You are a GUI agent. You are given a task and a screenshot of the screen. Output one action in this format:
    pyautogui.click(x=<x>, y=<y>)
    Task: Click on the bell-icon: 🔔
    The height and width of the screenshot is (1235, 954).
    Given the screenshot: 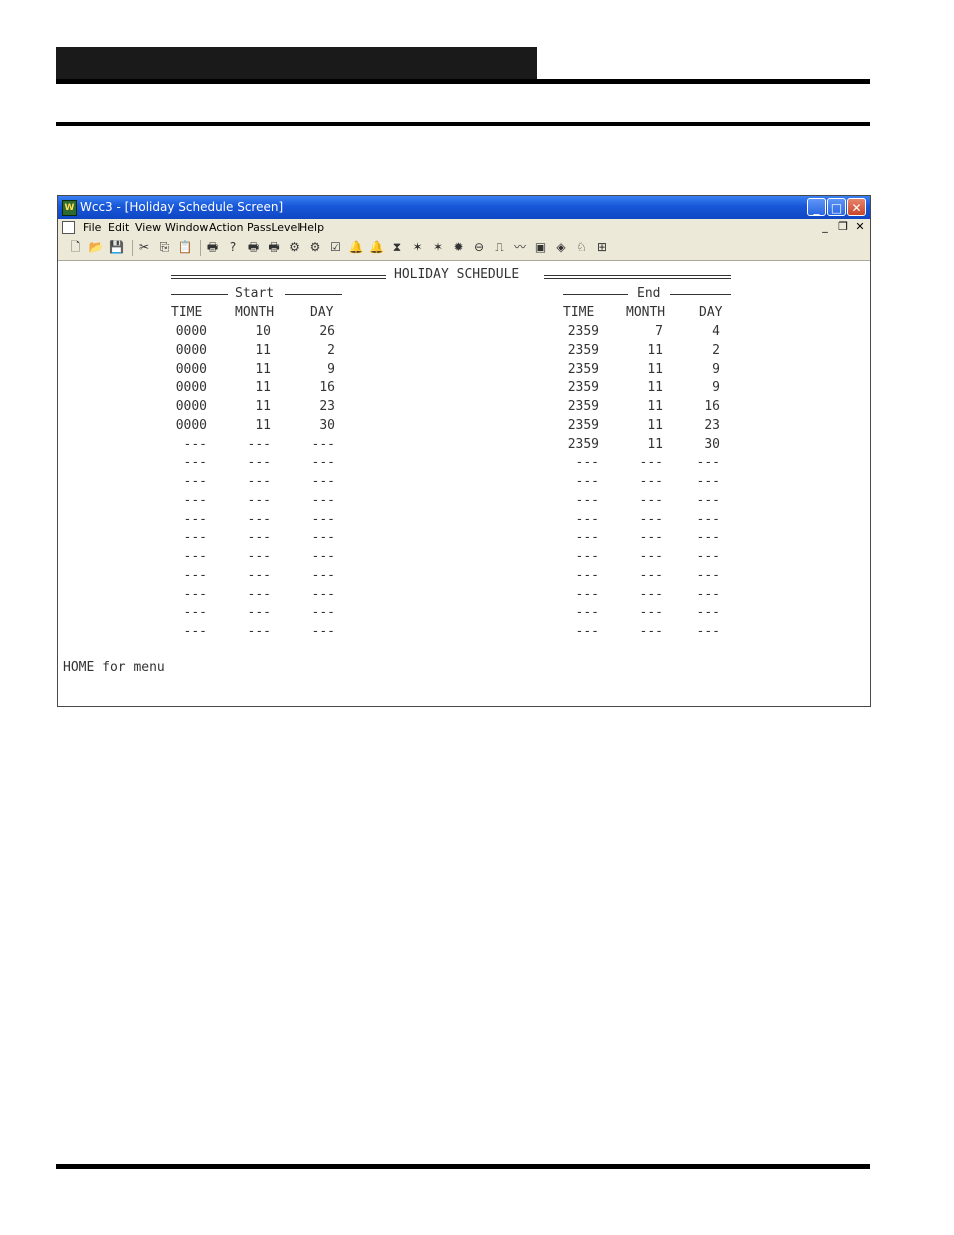 What is the action you would take?
    pyautogui.click(x=356, y=247)
    